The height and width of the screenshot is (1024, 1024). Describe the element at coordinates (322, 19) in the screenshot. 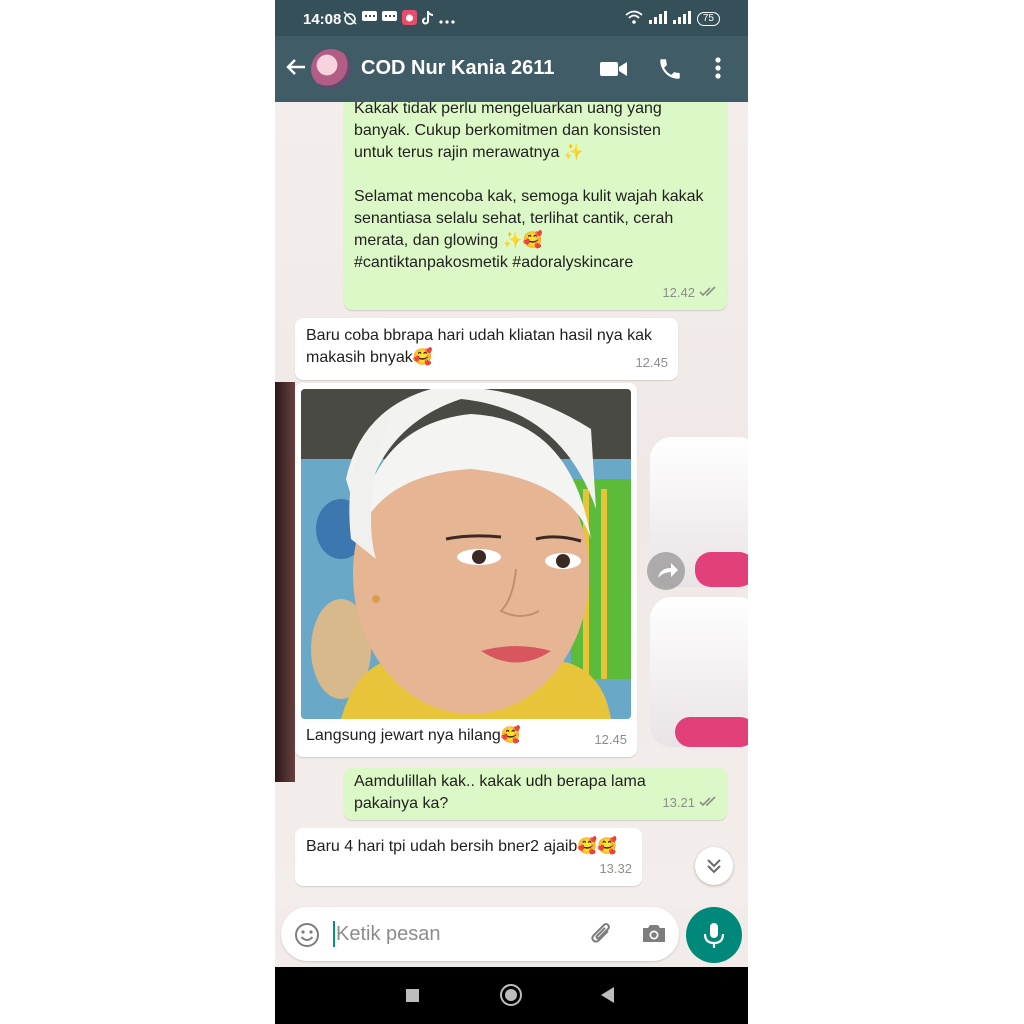

I see `status-time: 14:08` at that location.